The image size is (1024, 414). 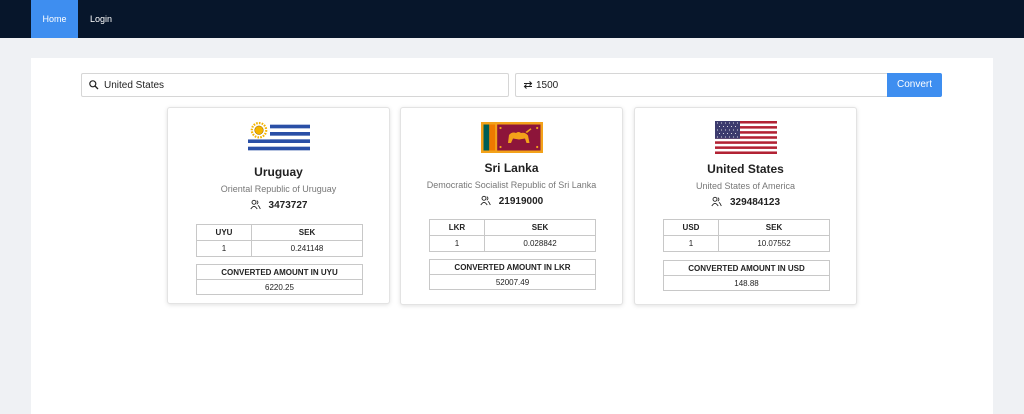 I want to click on convert-button: Convert, so click(x=914, y=85).